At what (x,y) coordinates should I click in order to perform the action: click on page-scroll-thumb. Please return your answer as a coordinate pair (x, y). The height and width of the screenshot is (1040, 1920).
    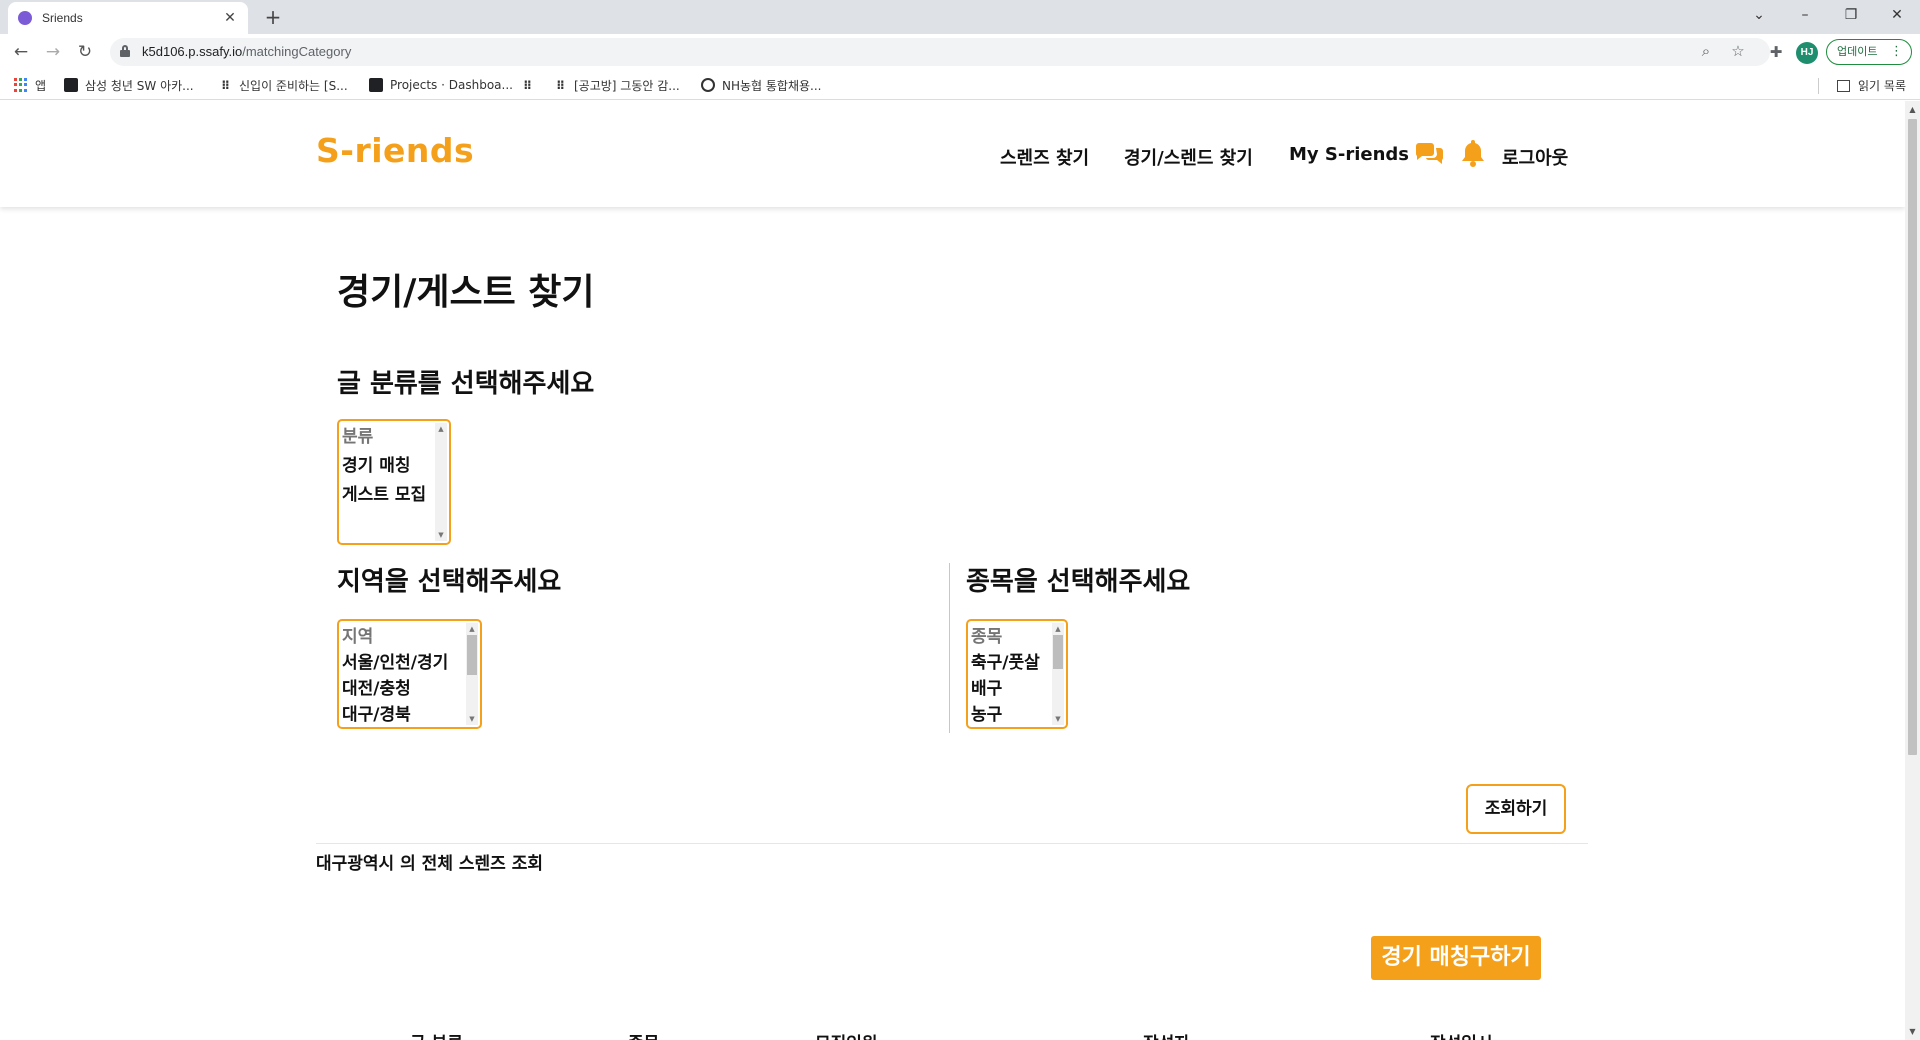
    Looking at the image, I should click on (1912, 437).